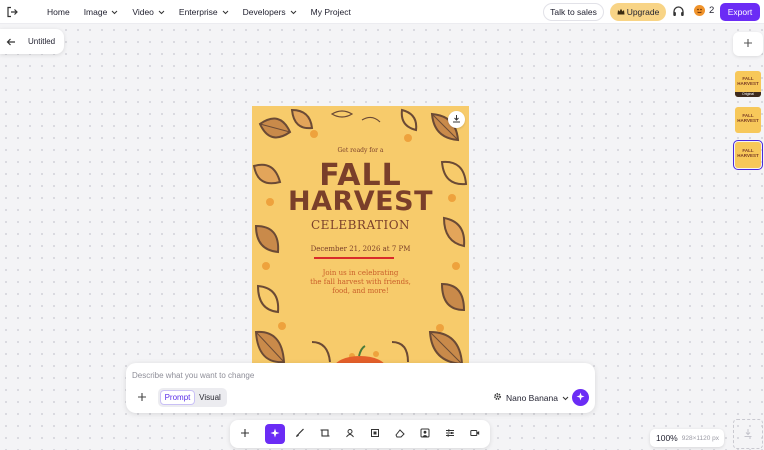 This screenshot has width=764, height=450. Describe the element at coordinates (360, 273) in the screenshot. I see `poster-body-line1: Join us in celebrating` at that location.